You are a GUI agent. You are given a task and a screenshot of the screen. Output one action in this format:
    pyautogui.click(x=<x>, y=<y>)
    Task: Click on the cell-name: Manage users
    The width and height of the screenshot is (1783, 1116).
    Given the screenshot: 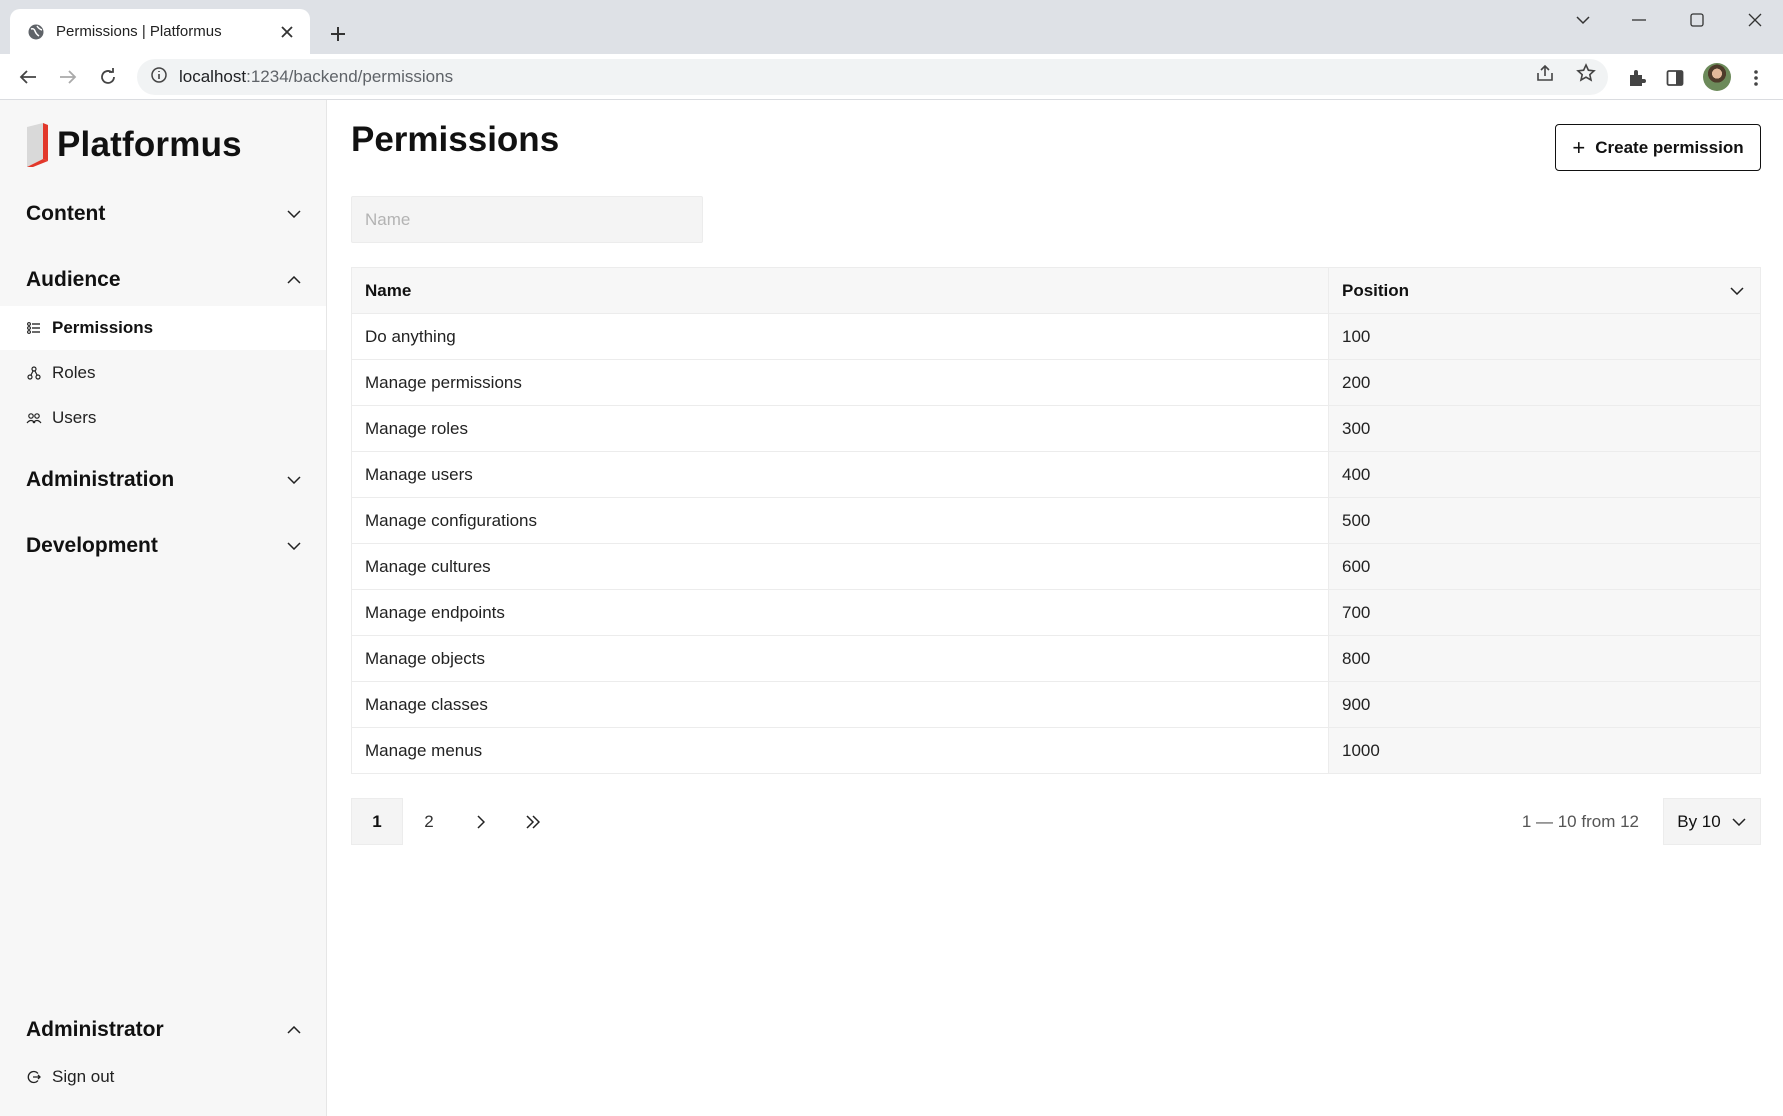 What is the action you would take?
    pyautogui.click(x=840, y=474)
    